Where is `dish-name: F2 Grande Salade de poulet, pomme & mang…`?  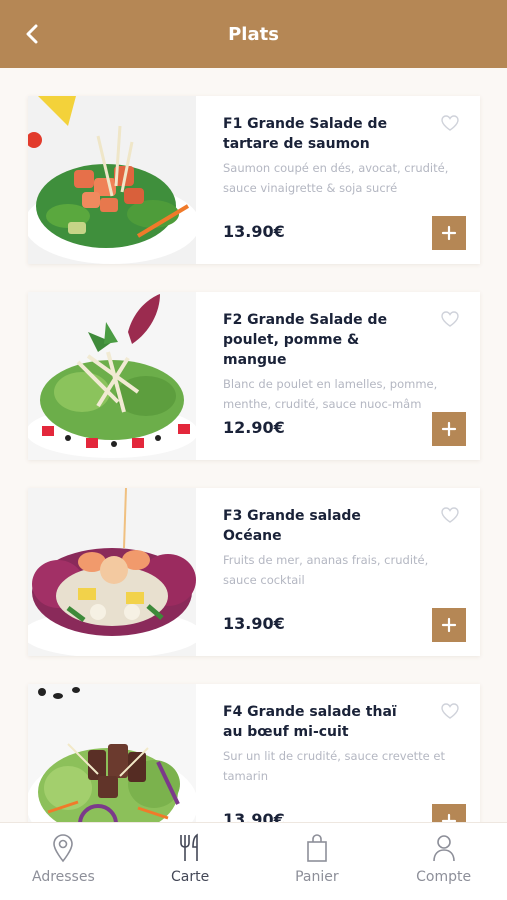 dish-name: F2 Grande Salade de poulet, pomme & mang… is located at coordinates (305, 340).